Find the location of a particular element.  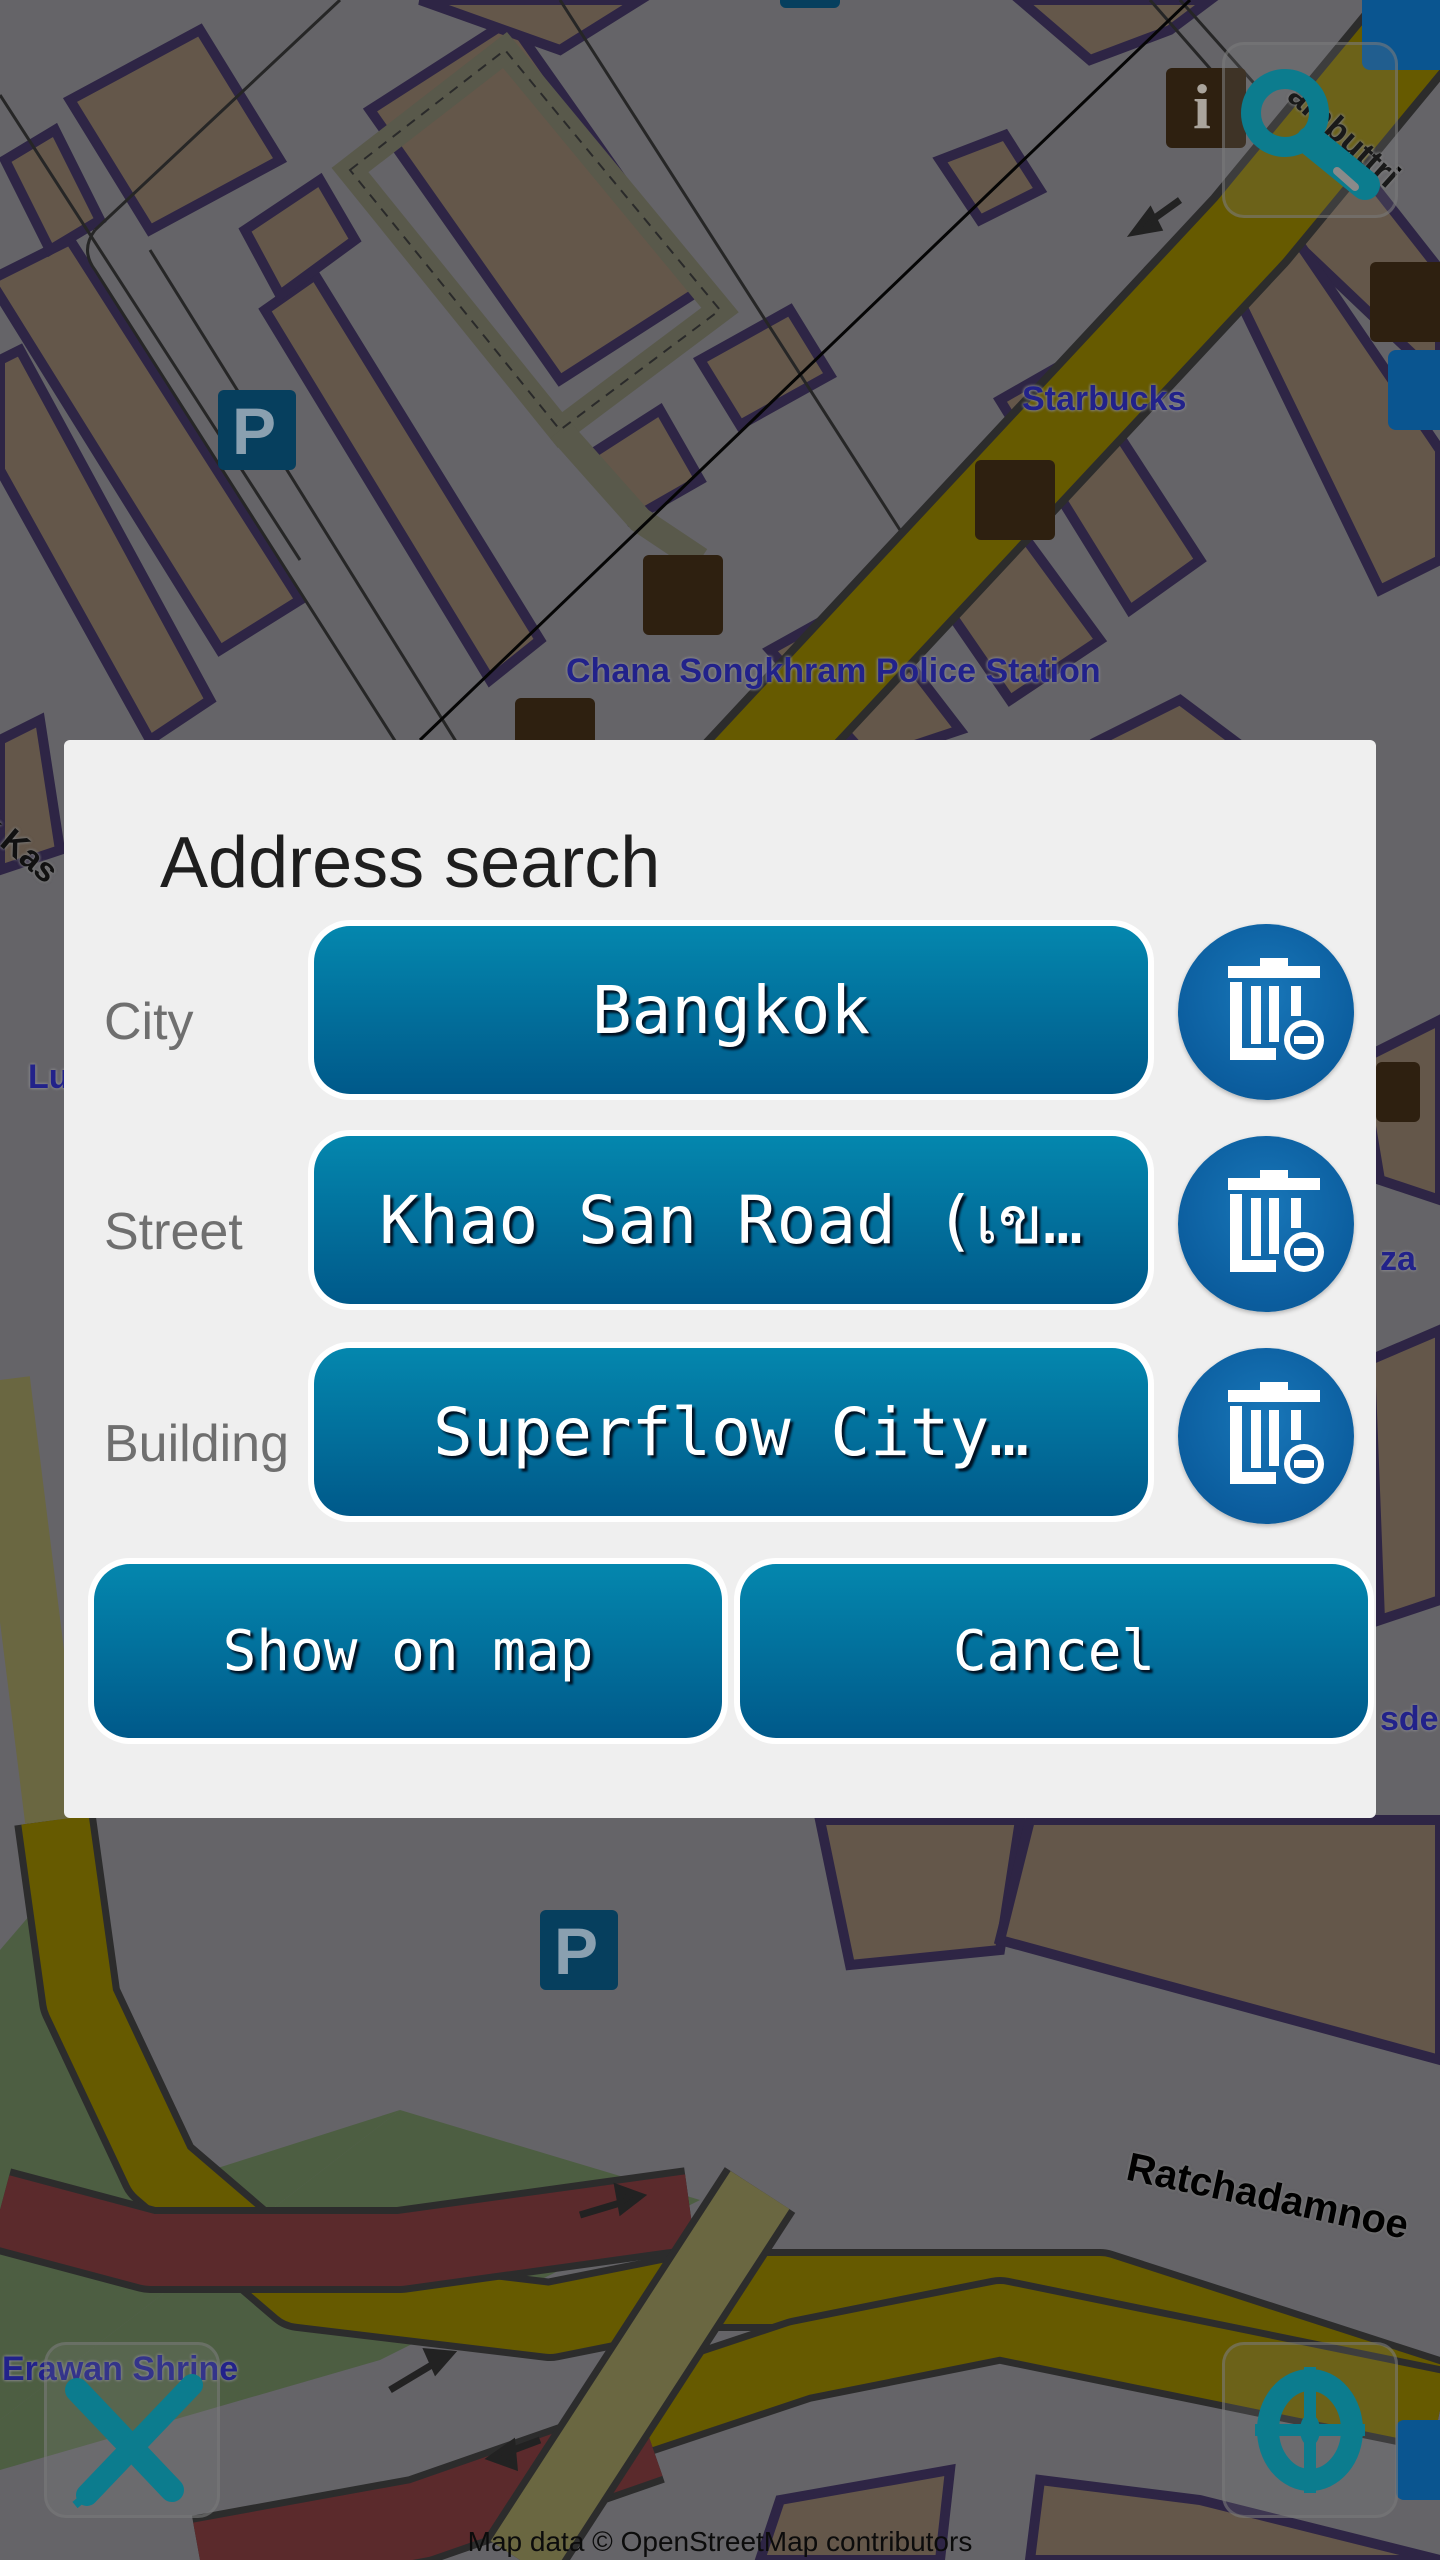

tools-button is located at coordinates (132, 2430).